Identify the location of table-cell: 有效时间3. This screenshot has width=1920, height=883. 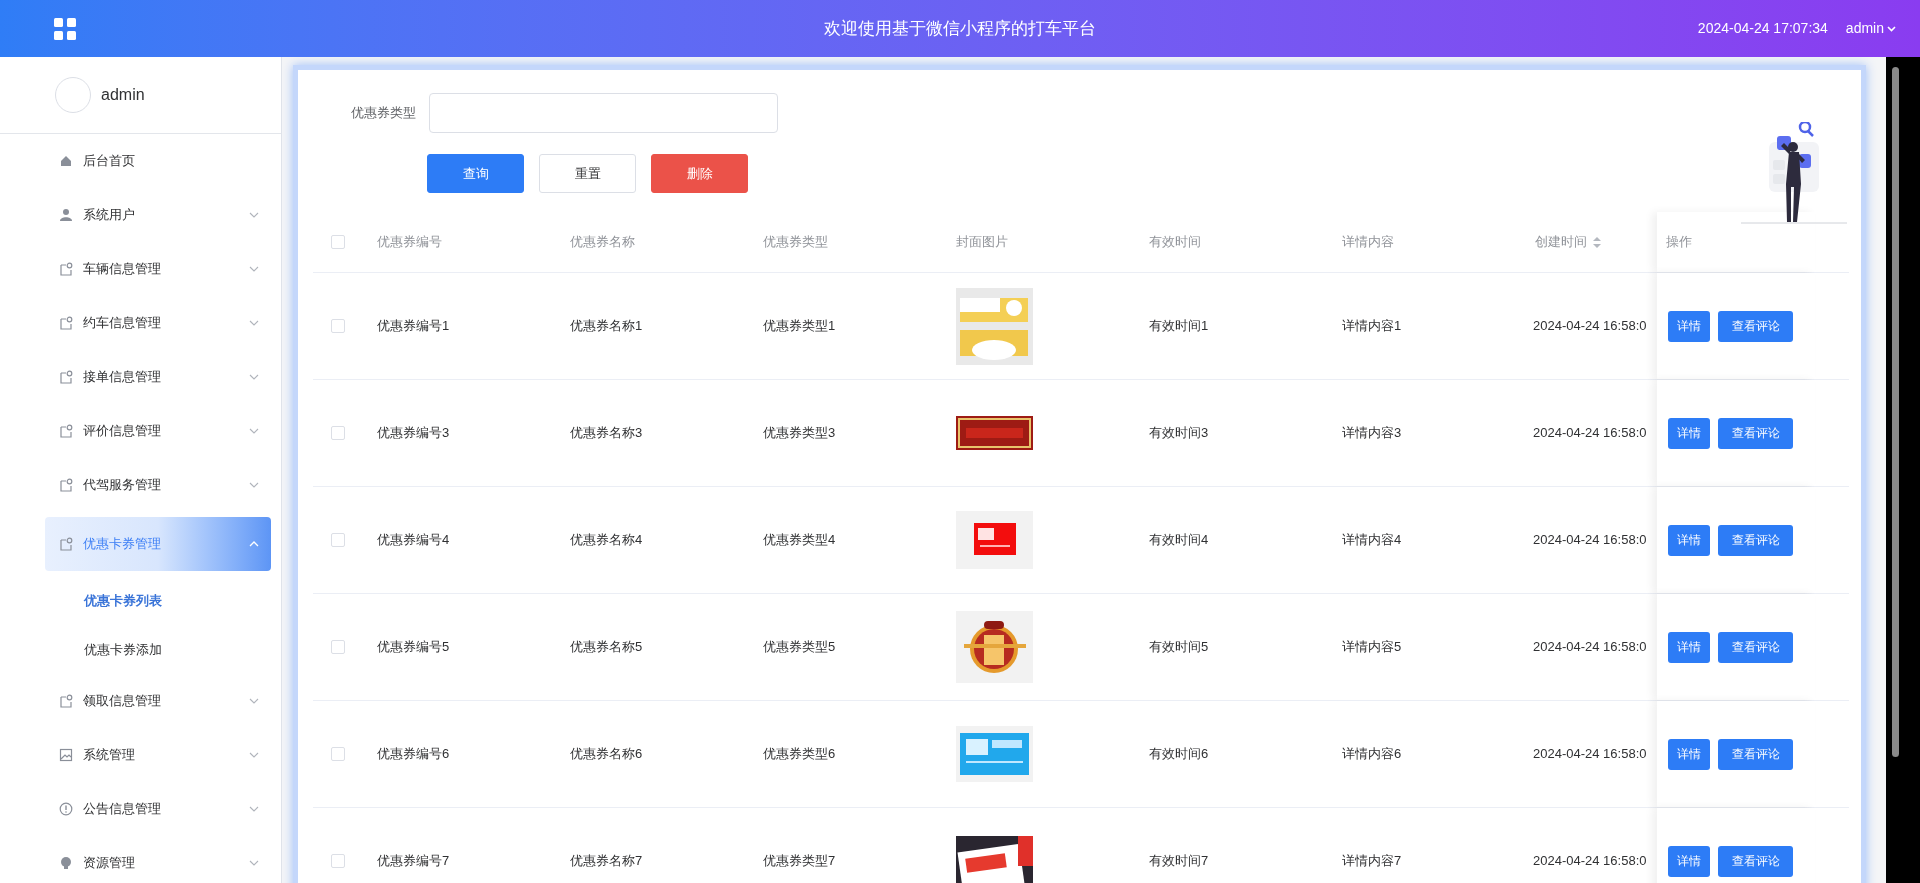
(1179, 433).